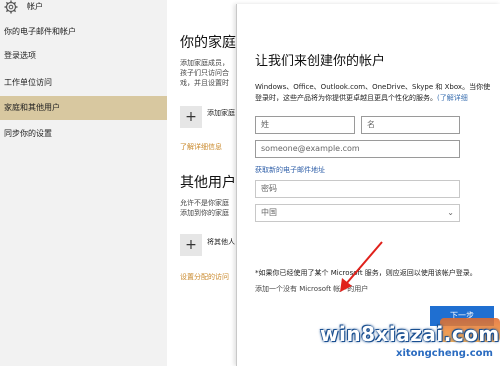  Describe the element at coordinates (204, 213) in the screenshot. I see `other-users-desc-line2: 添加到你的家庭` at that location.